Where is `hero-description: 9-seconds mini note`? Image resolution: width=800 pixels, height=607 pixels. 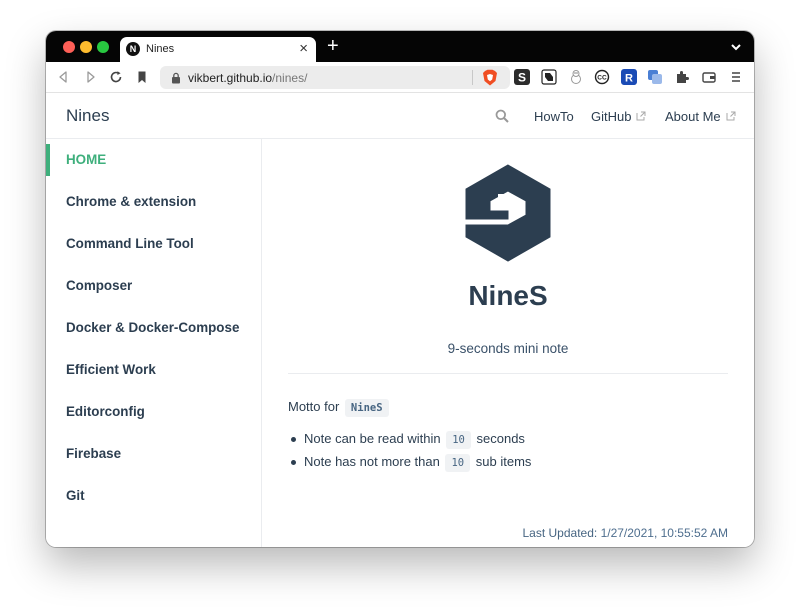
hero-description: 9-seconds mini note is located at coordinates (508, 348).